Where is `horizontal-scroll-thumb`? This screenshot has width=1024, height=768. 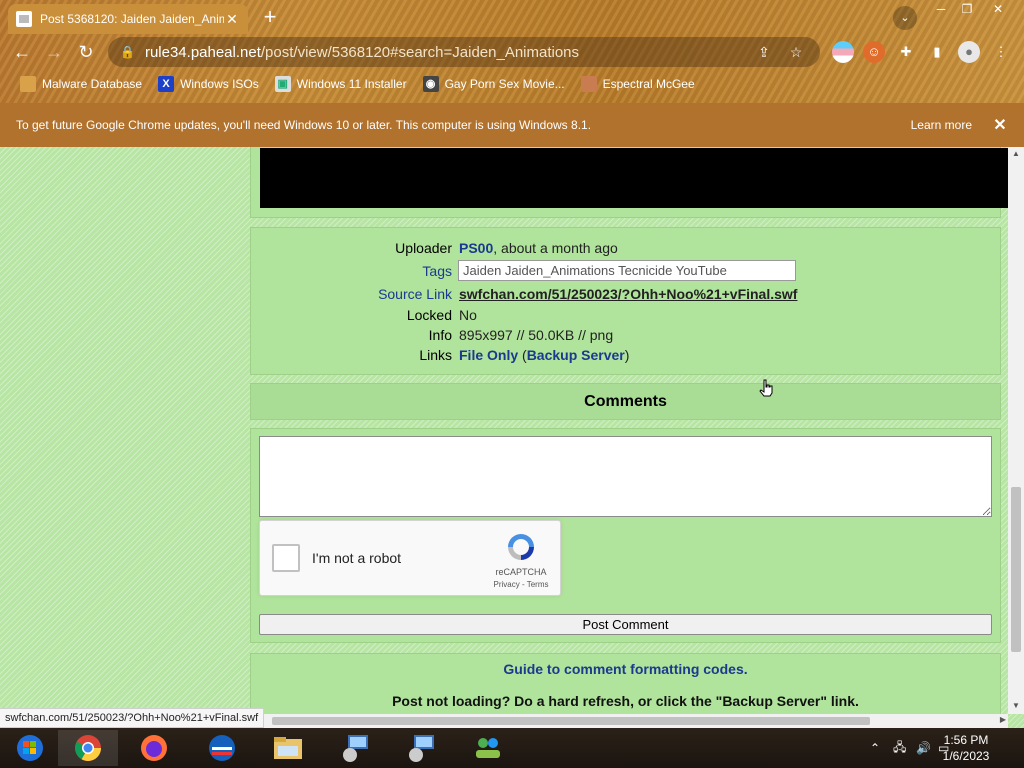 horizontal-scroll-thumb is located at coordinates (571, 721).